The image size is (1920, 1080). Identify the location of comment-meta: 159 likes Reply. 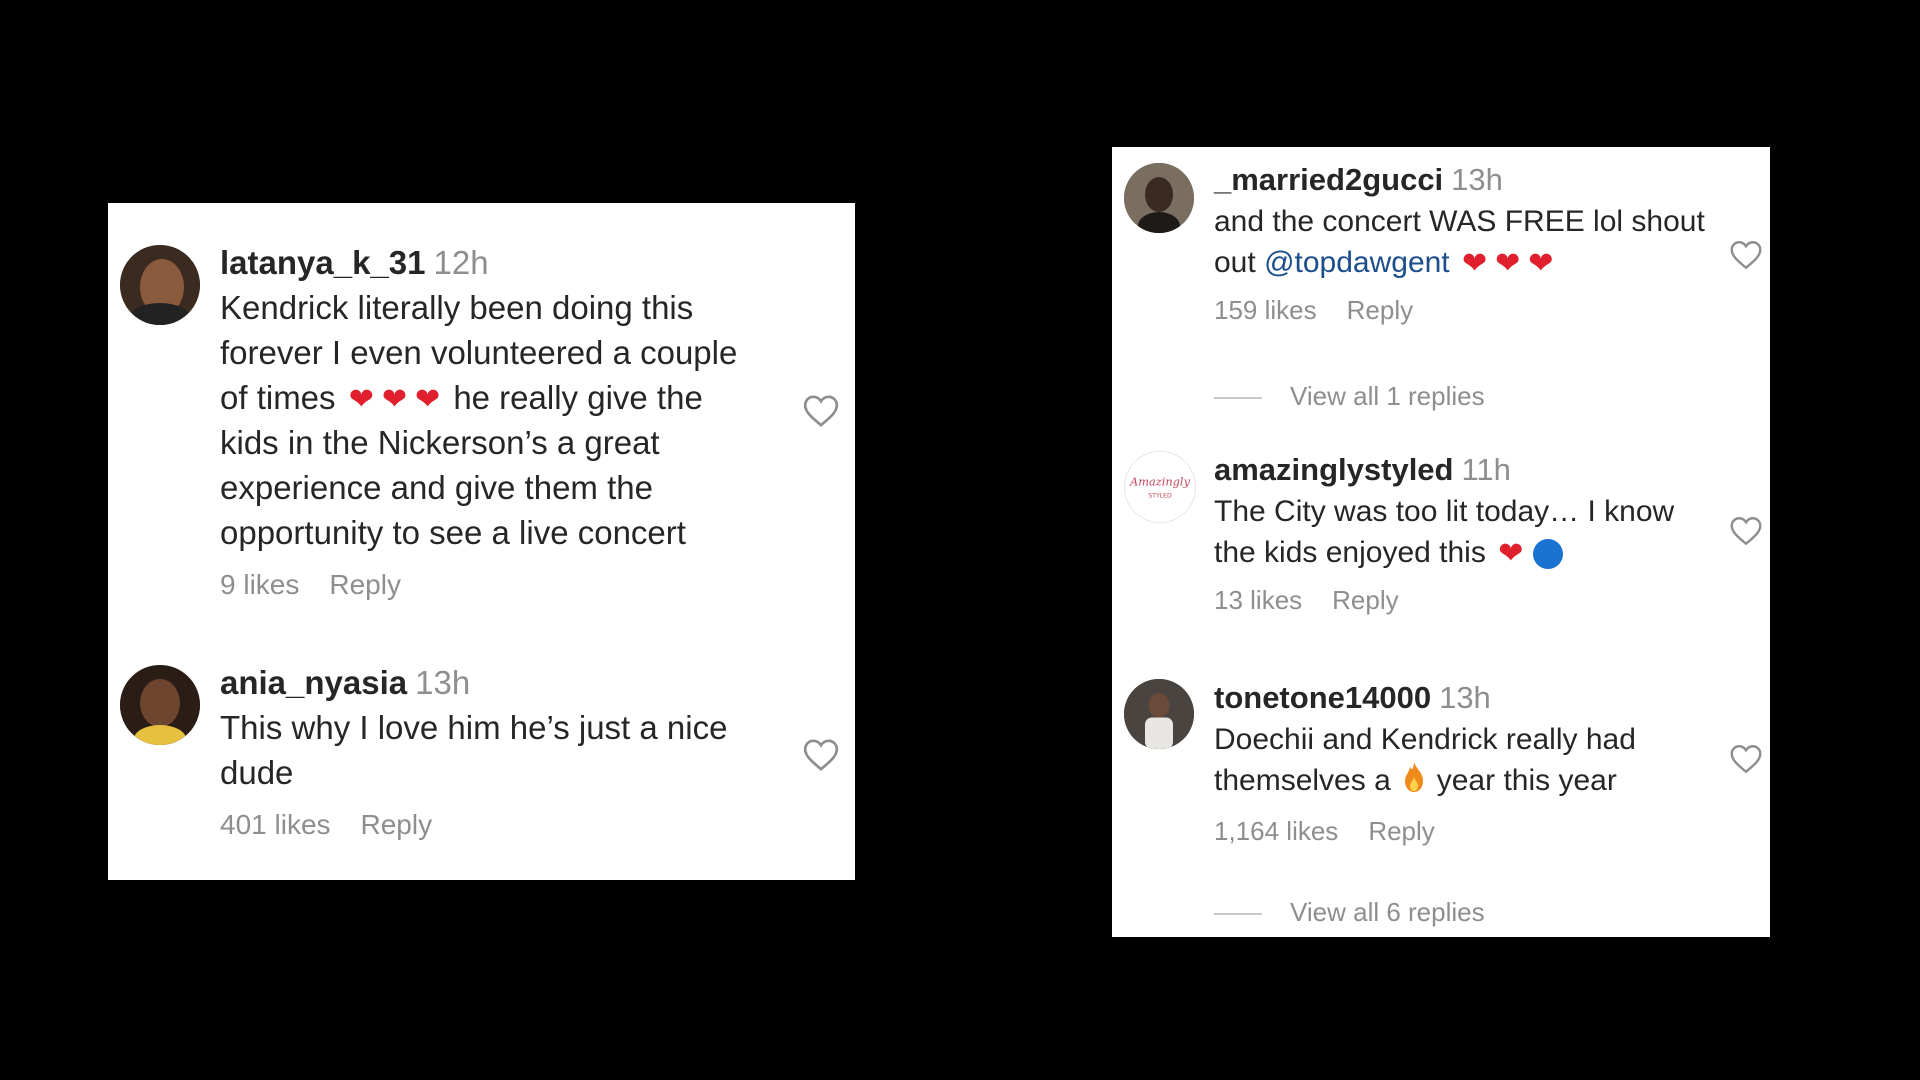
(1460, 310).